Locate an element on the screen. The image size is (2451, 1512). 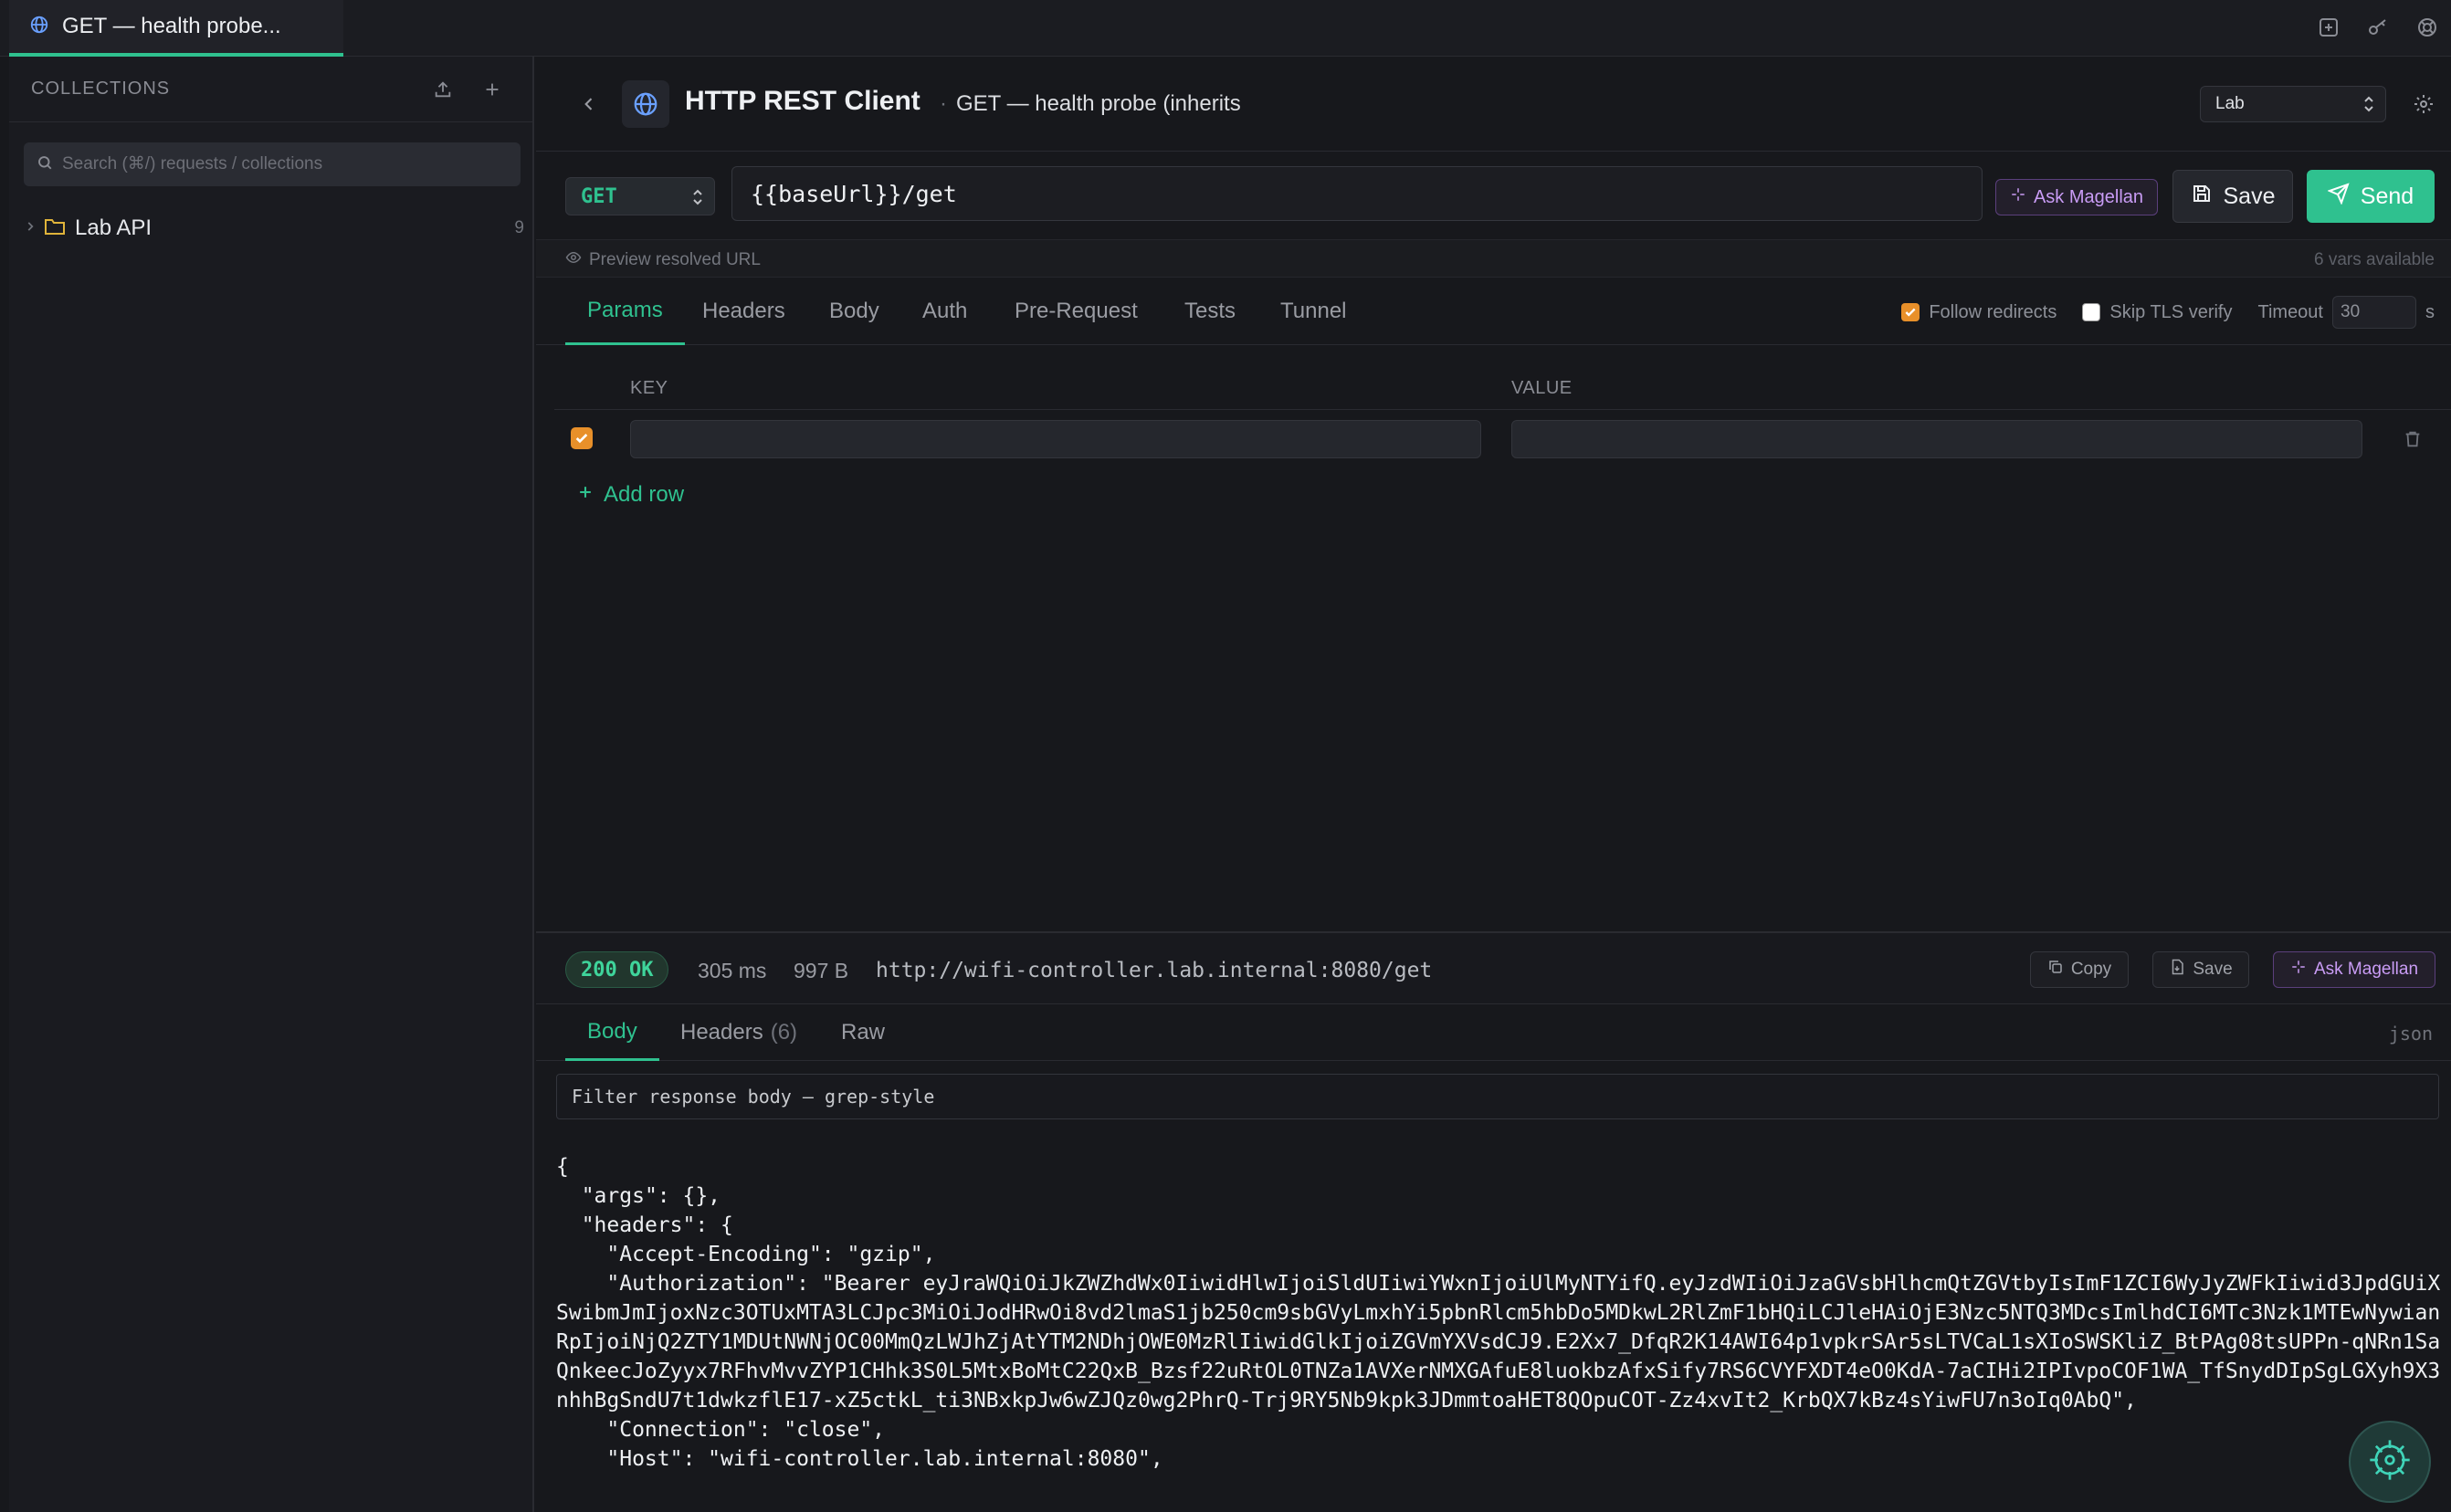
save-icon is located at coordinates (2202, 197).